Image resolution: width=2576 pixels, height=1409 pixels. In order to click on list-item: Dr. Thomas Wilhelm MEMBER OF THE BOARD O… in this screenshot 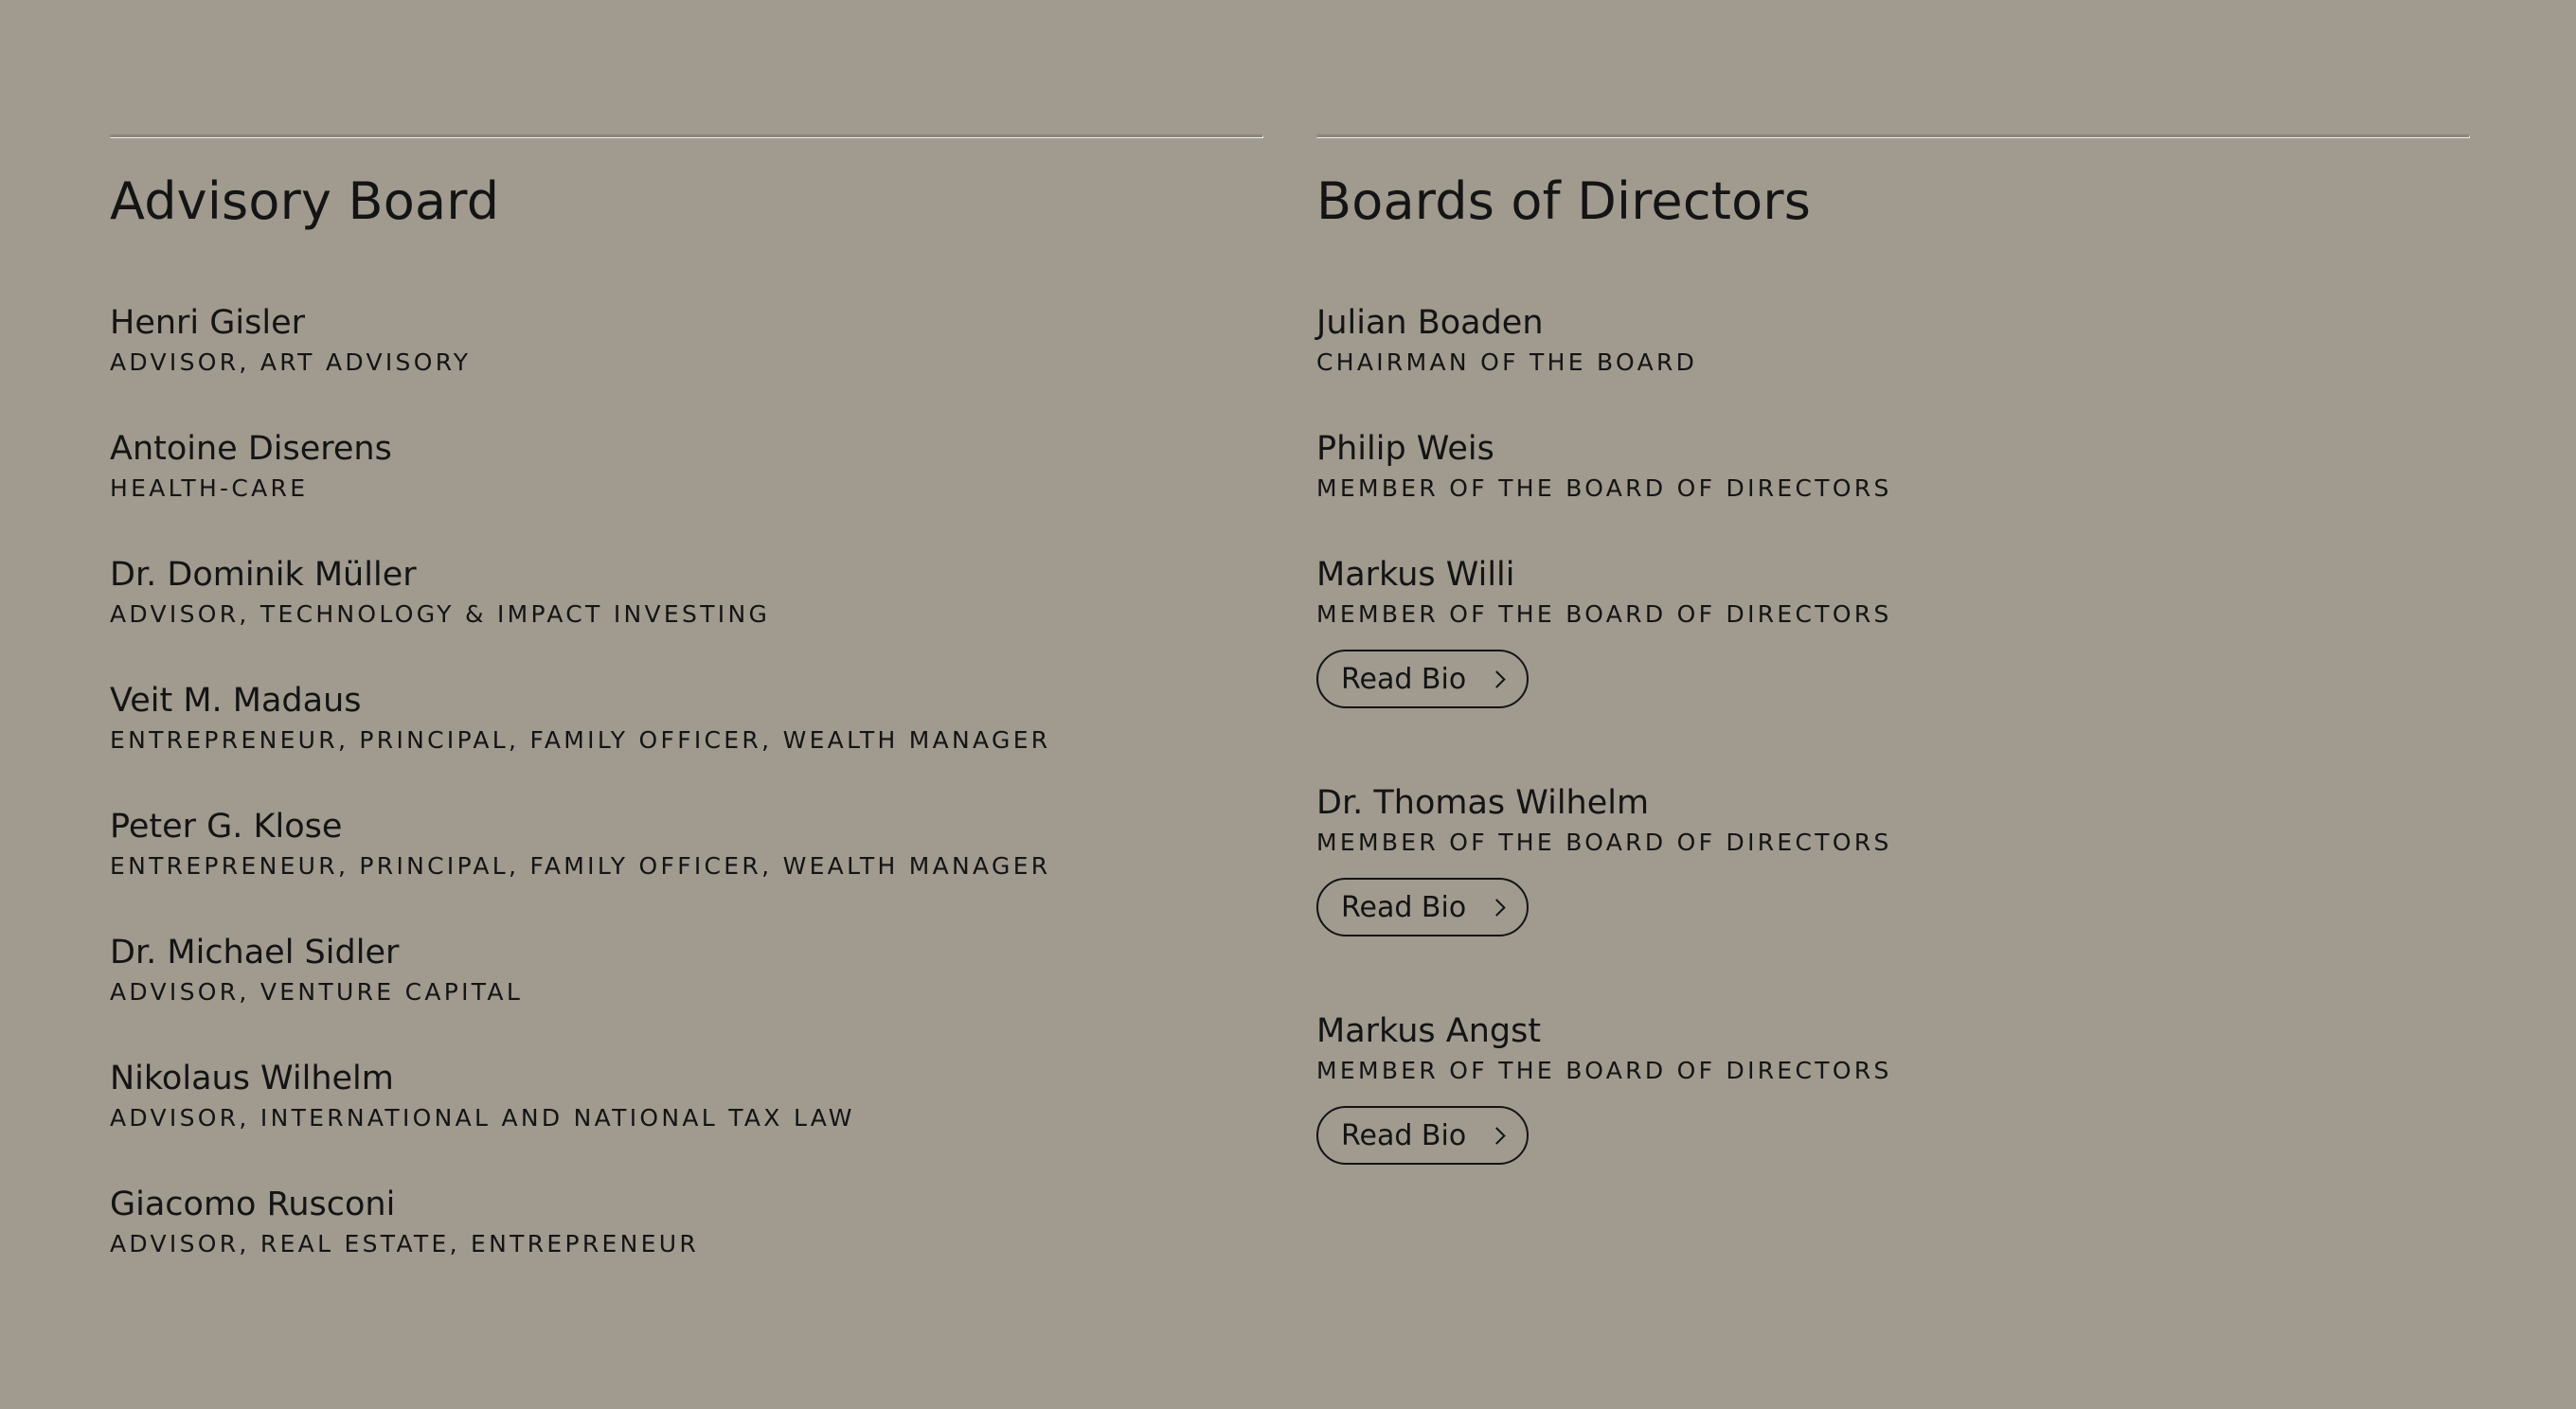, I will do `click(1604, 899)`.